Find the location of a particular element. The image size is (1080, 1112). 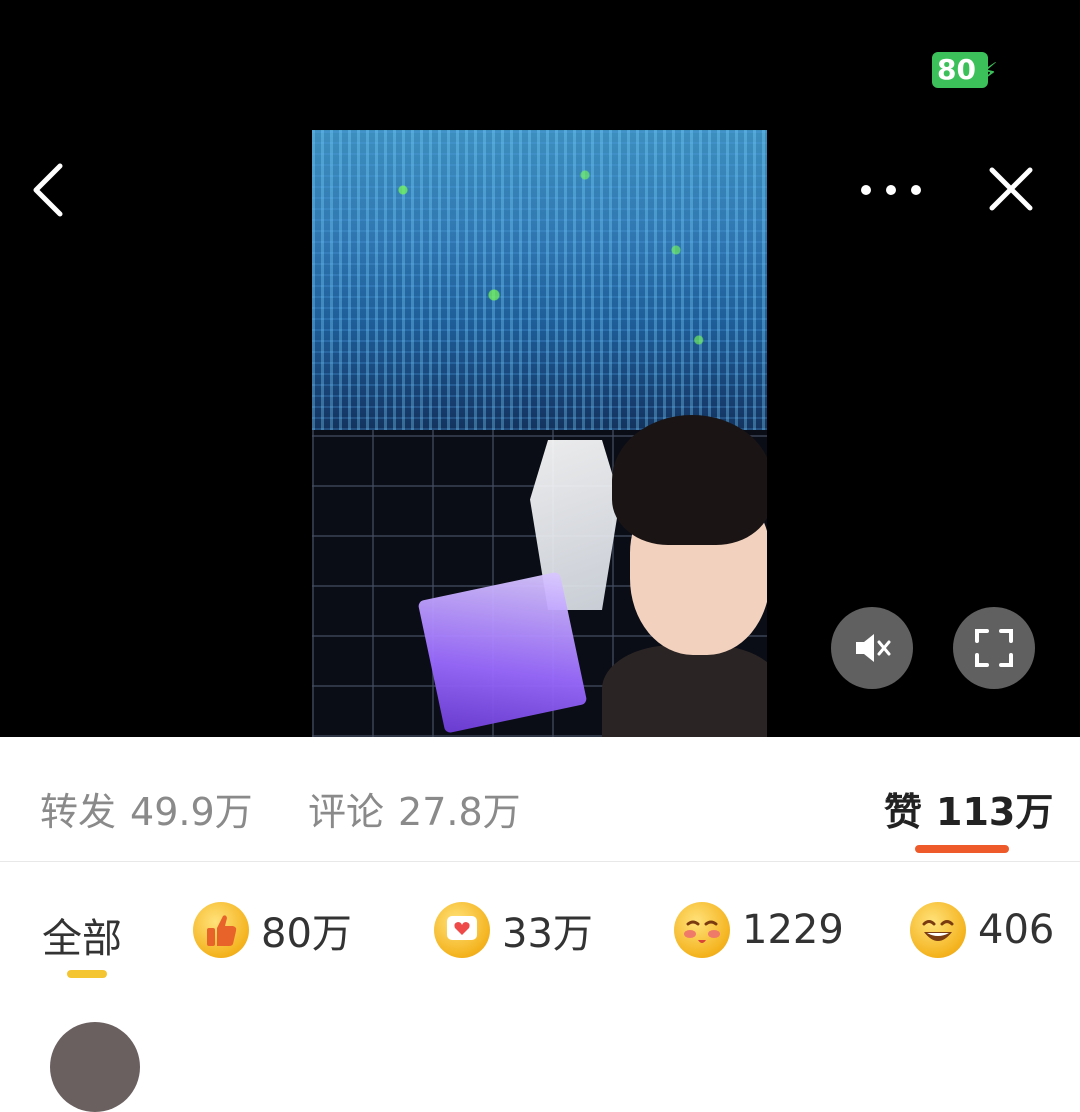

mute-button is located at coordinates (872, 648).